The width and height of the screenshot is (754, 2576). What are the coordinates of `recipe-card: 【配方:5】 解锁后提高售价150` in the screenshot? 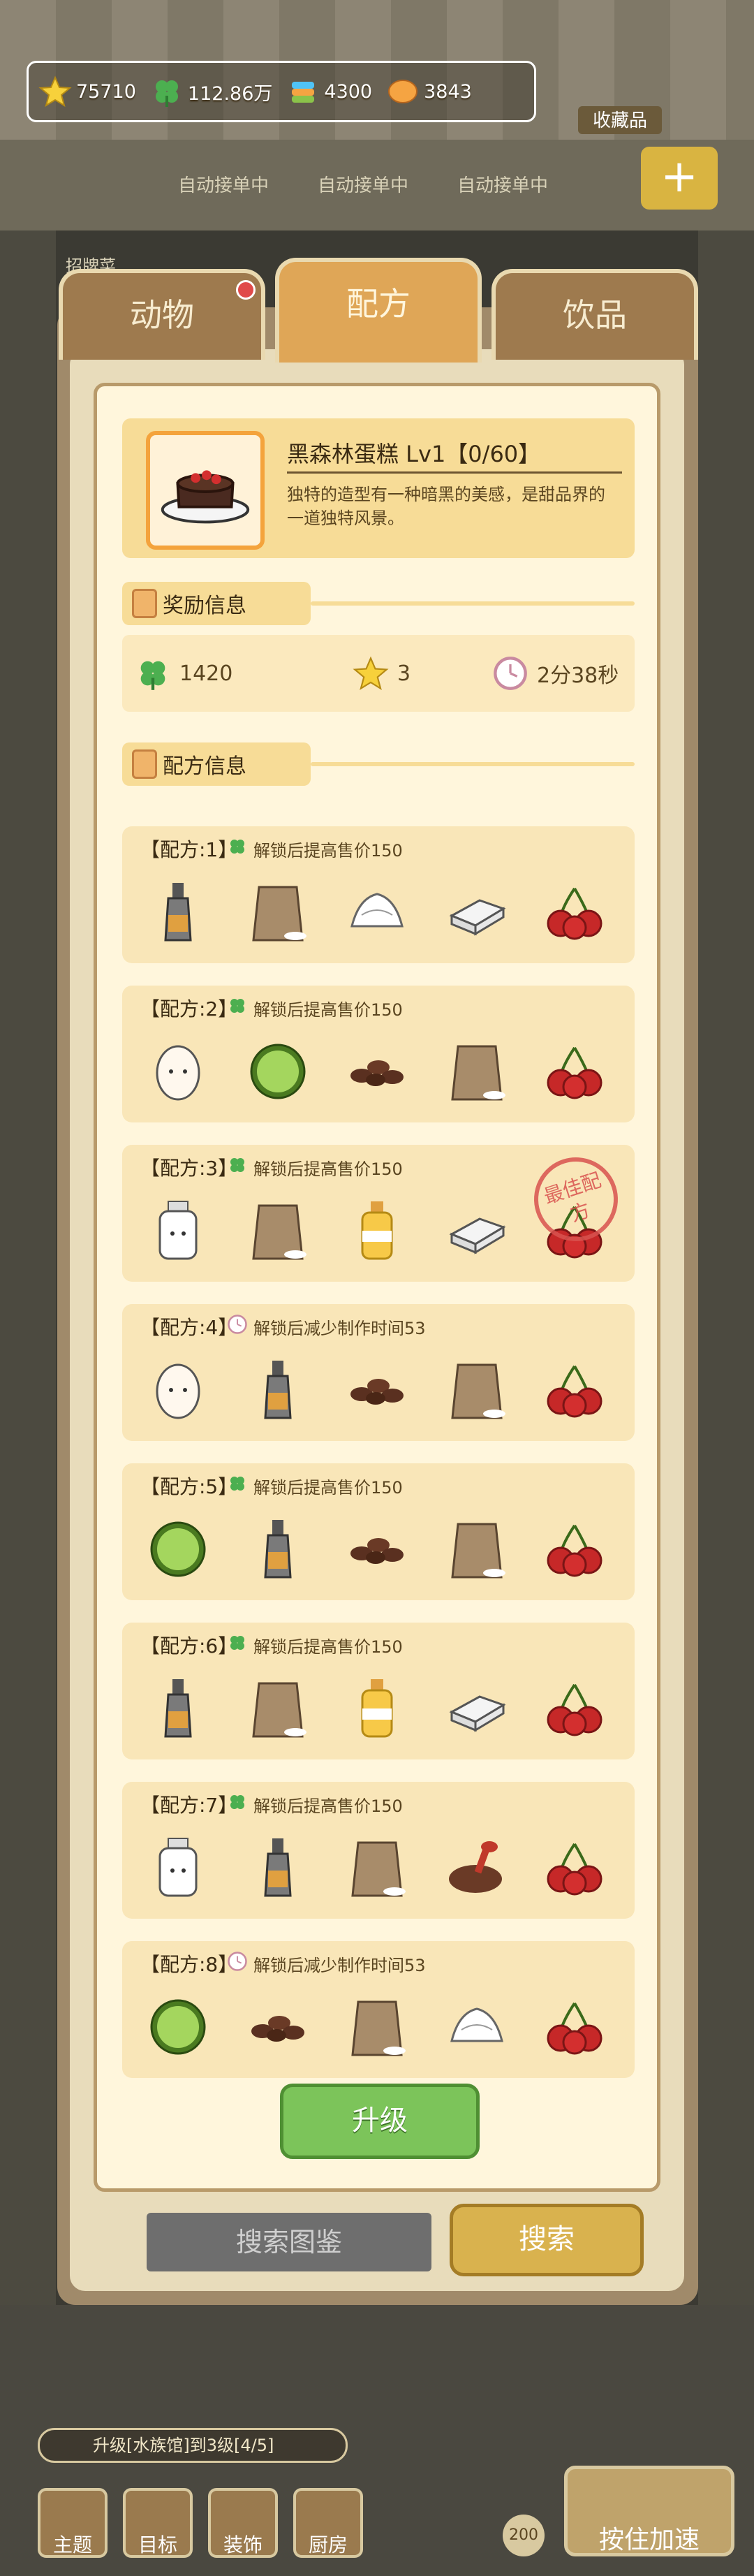 It's located at (379, 1531).